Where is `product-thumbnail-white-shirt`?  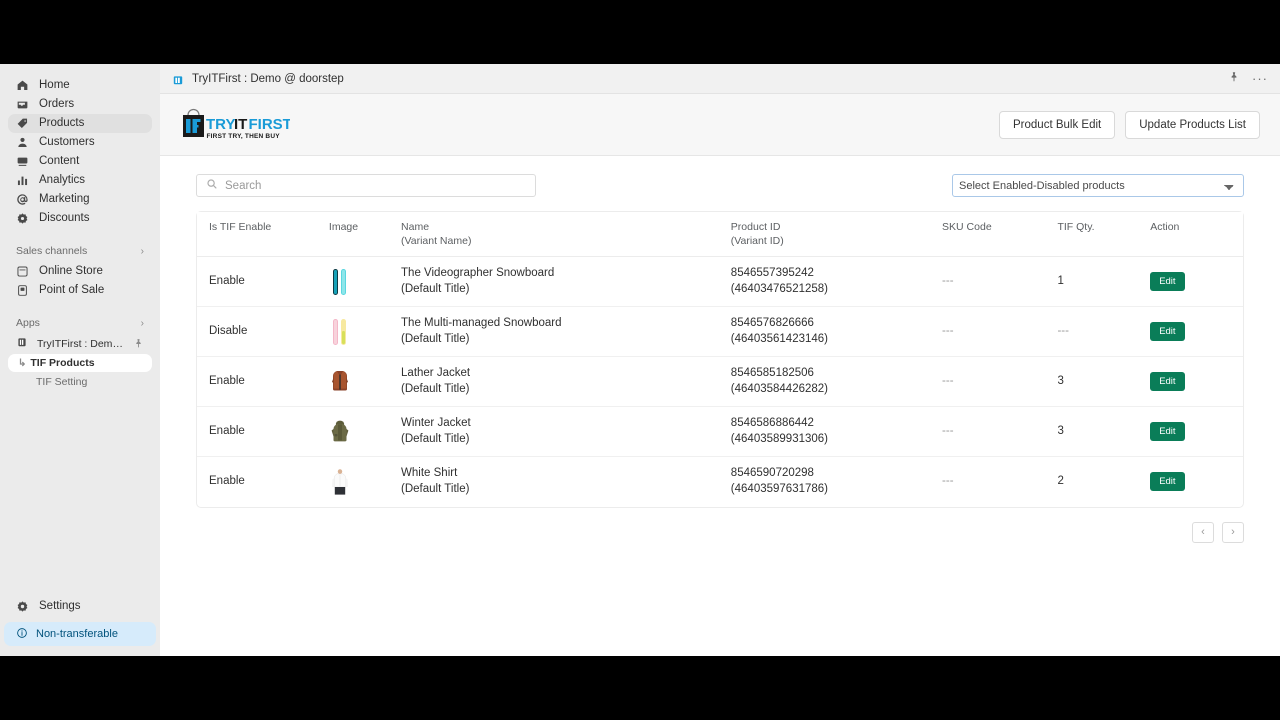
product-thumbnail-white-shirt is located at coordinates (340, 482).